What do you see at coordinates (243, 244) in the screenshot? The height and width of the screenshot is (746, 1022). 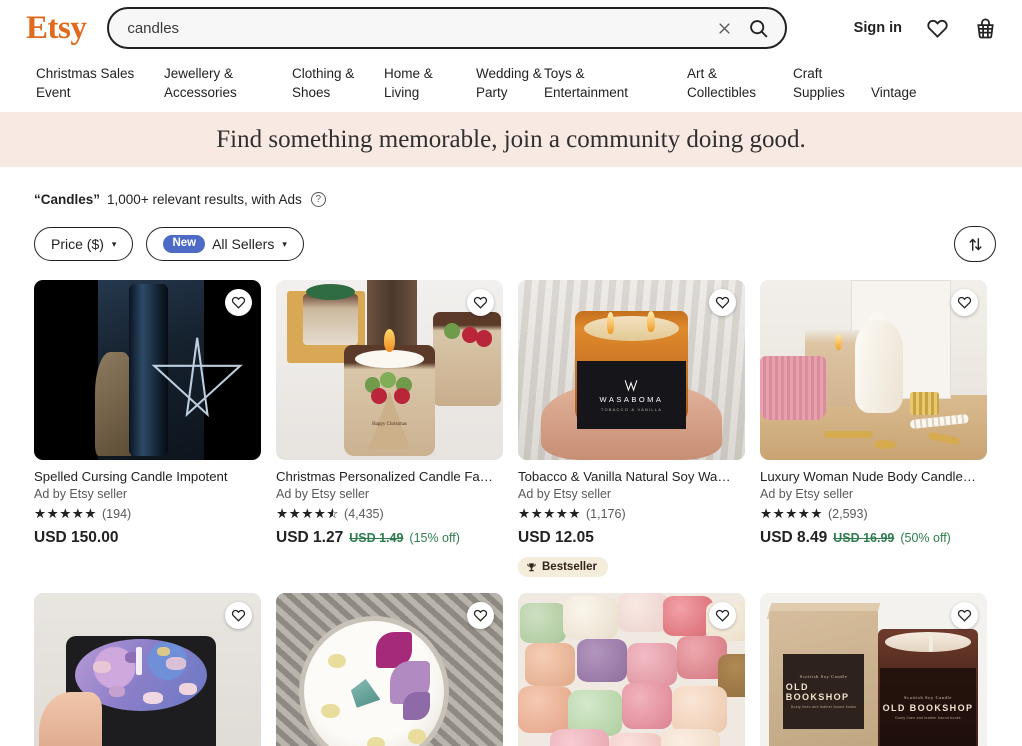 I see `all-sellers-label: All Sellers` at bounding box center [243, 244].